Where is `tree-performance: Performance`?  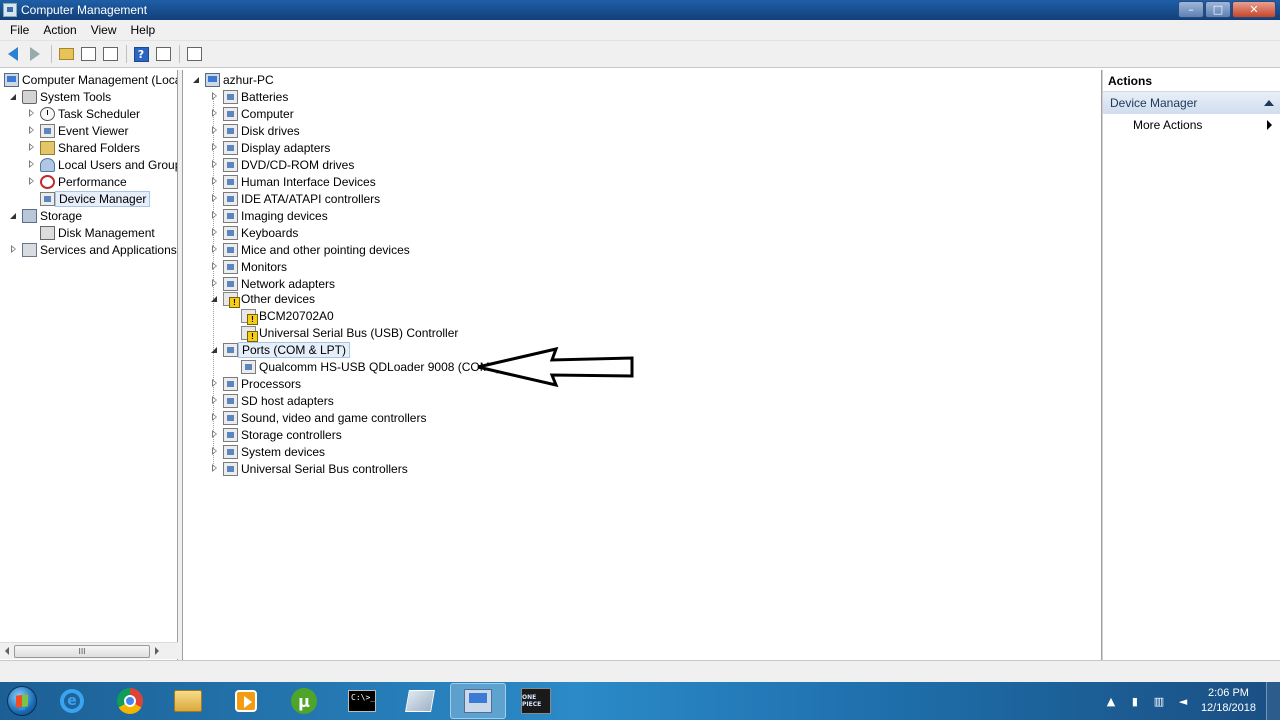
tree-performance: Performance is located at coordinates (77, 181).